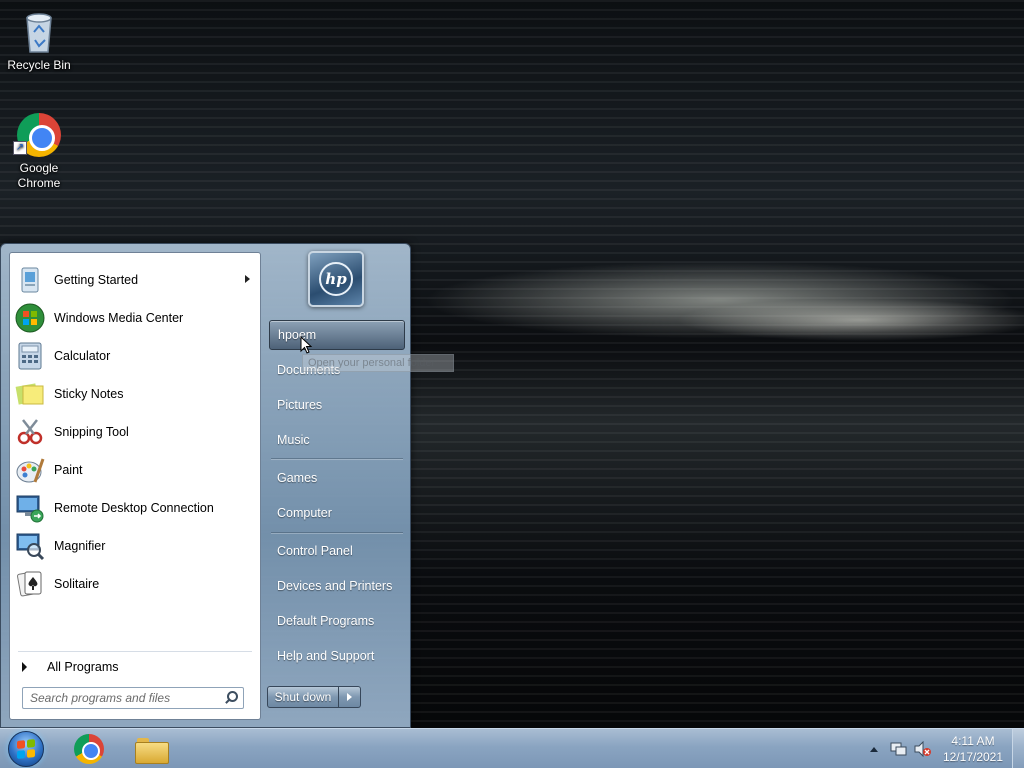 This screenshot has height=768, width=1024. What do you see at coordinates (306, 345) in the screenshot?
I see `mouse-cursor-icon` at bounding box center [306, 345].